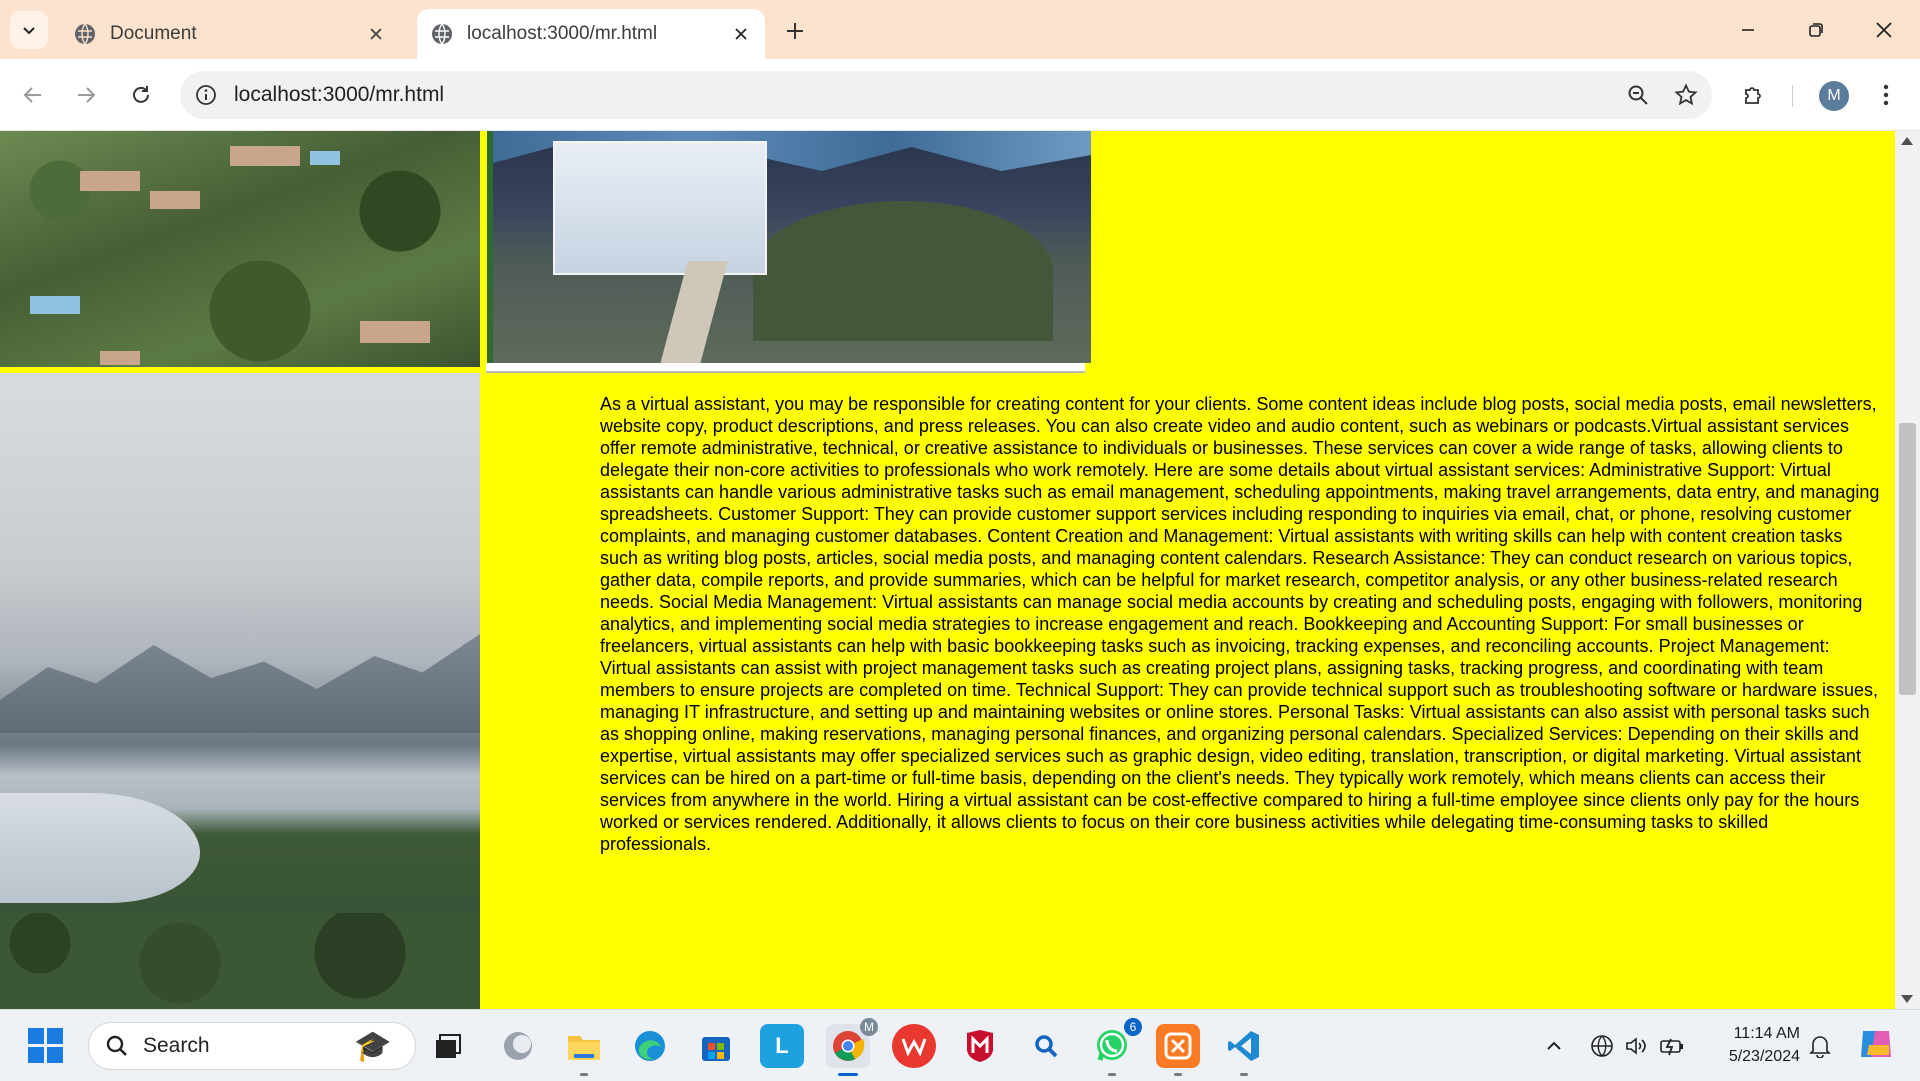 The height and width of the screenshot is (1081, 1920). I want to click on edge-icon, so click(650, 1046).